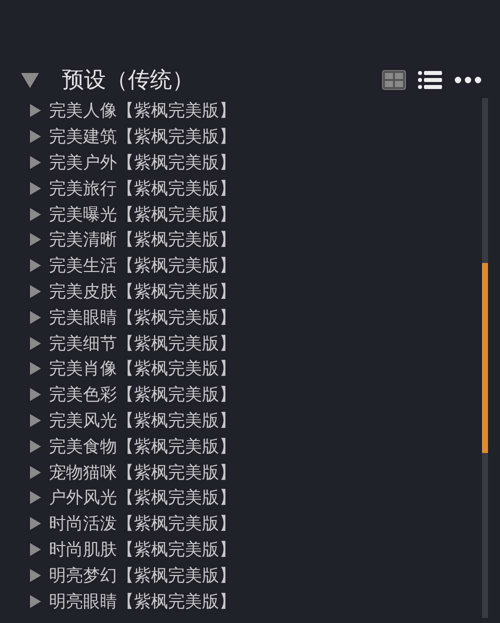  What do you see at coordinates (133, 421) in the screenshot?
I see `preset-item: 完美风光【紫枫完美版】` at bounding box center [133, 421].